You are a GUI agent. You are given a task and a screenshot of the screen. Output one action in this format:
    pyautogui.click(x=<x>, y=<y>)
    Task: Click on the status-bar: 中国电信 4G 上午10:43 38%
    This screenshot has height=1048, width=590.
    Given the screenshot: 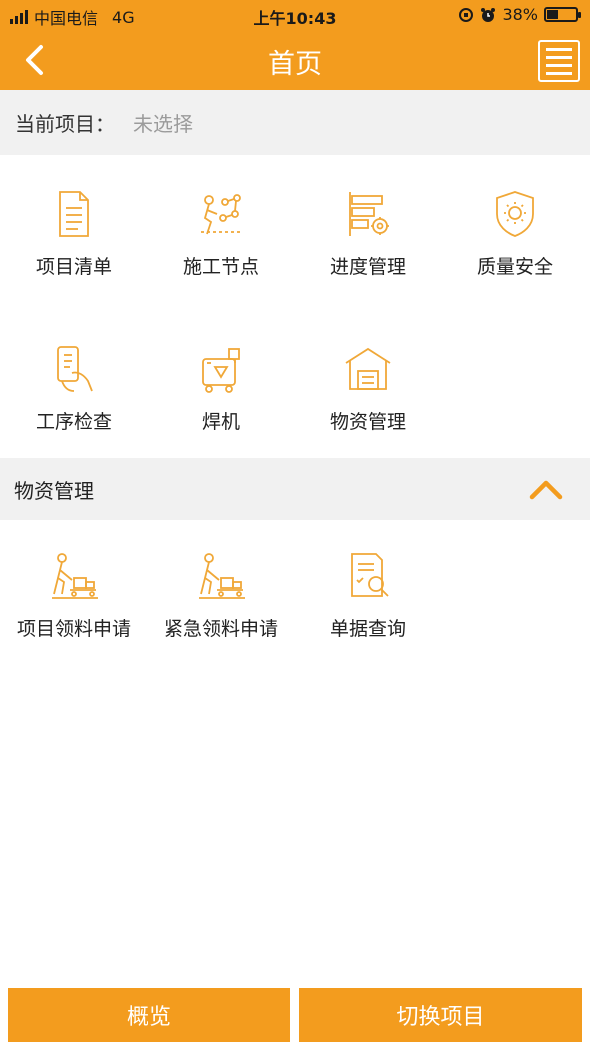 What is the action you would take?
    pyautogui.click(x=295, y=15)
    